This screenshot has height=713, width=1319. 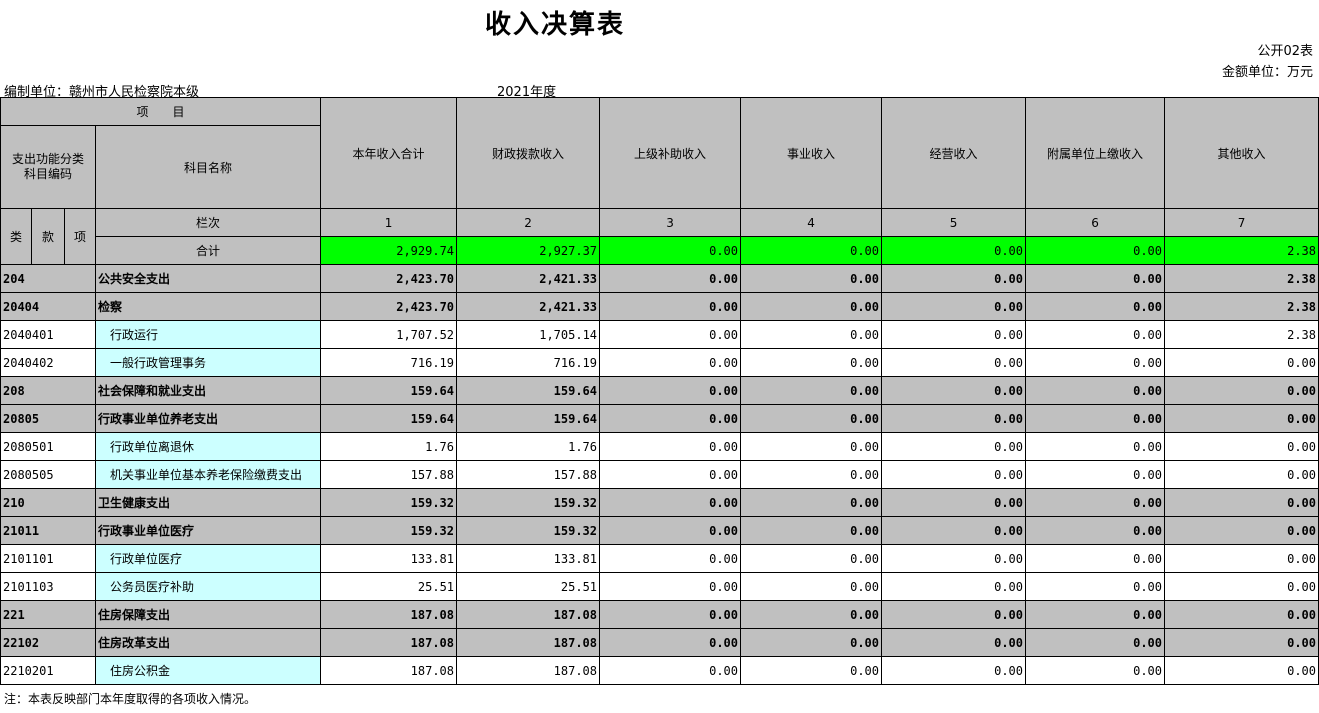 I want to click on row-value: 2,421.33, so click(x=528, y=278).